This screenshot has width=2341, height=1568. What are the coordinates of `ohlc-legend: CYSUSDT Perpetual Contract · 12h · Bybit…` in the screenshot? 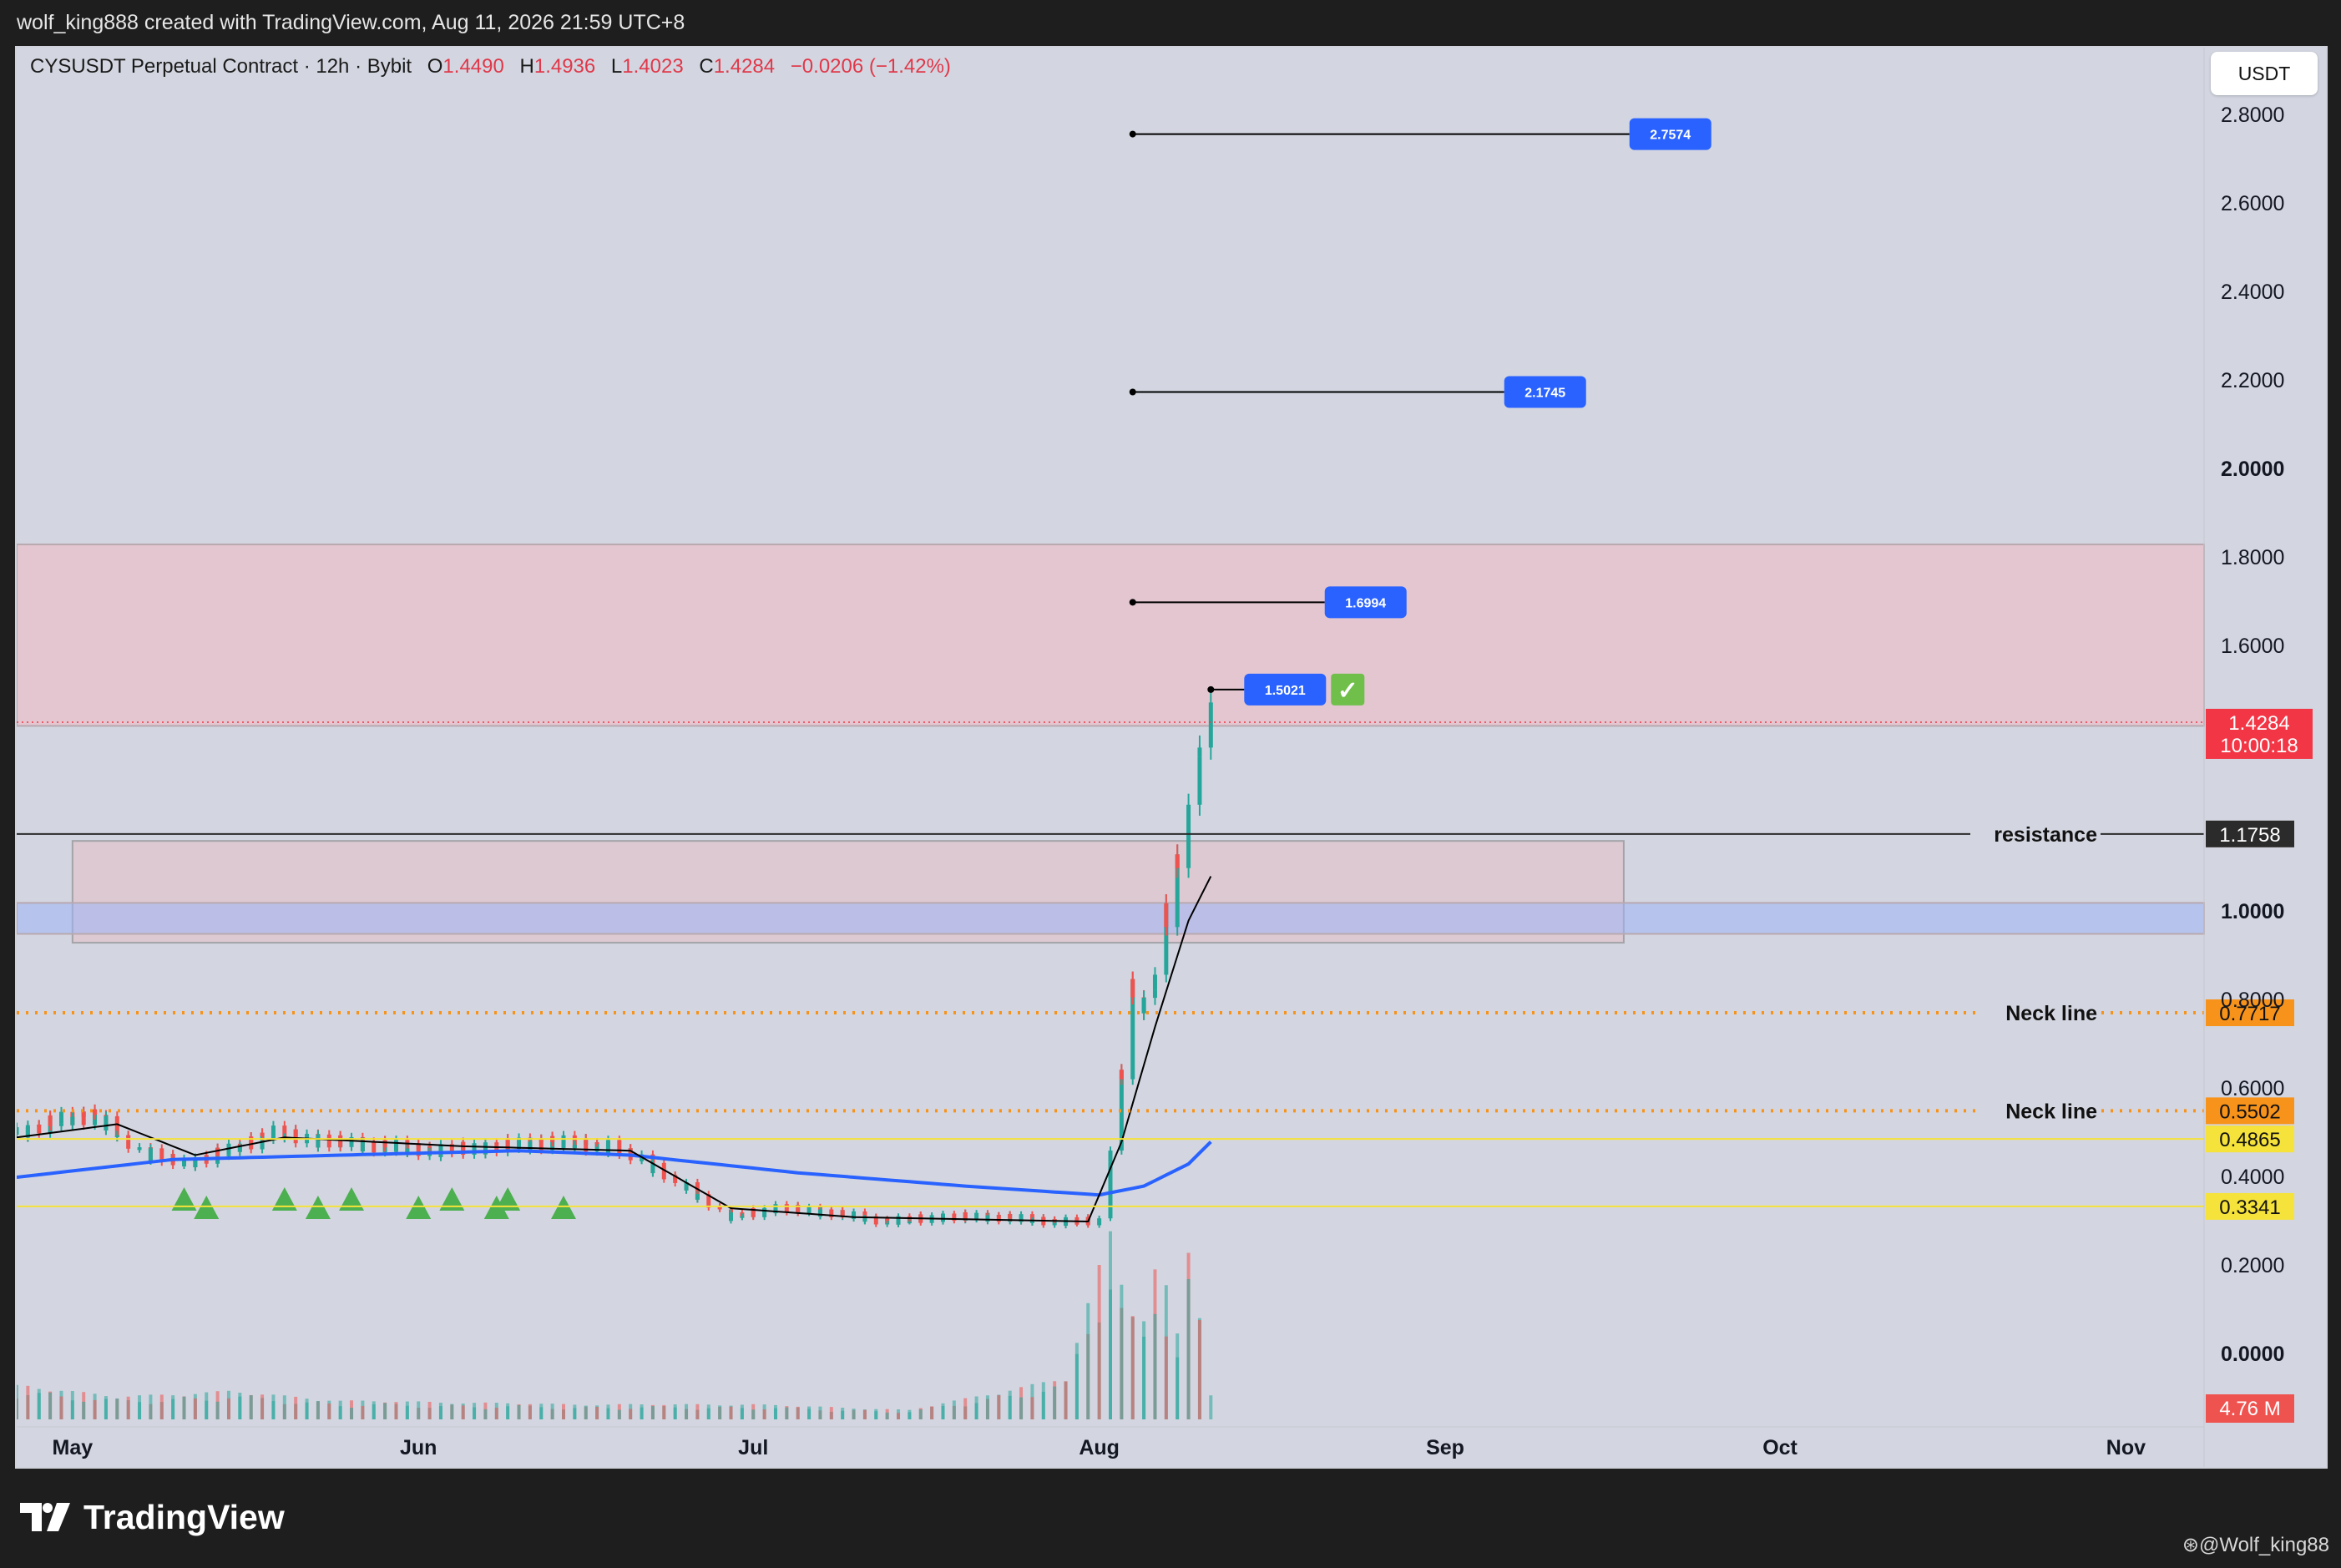 It's located at (491, 66).